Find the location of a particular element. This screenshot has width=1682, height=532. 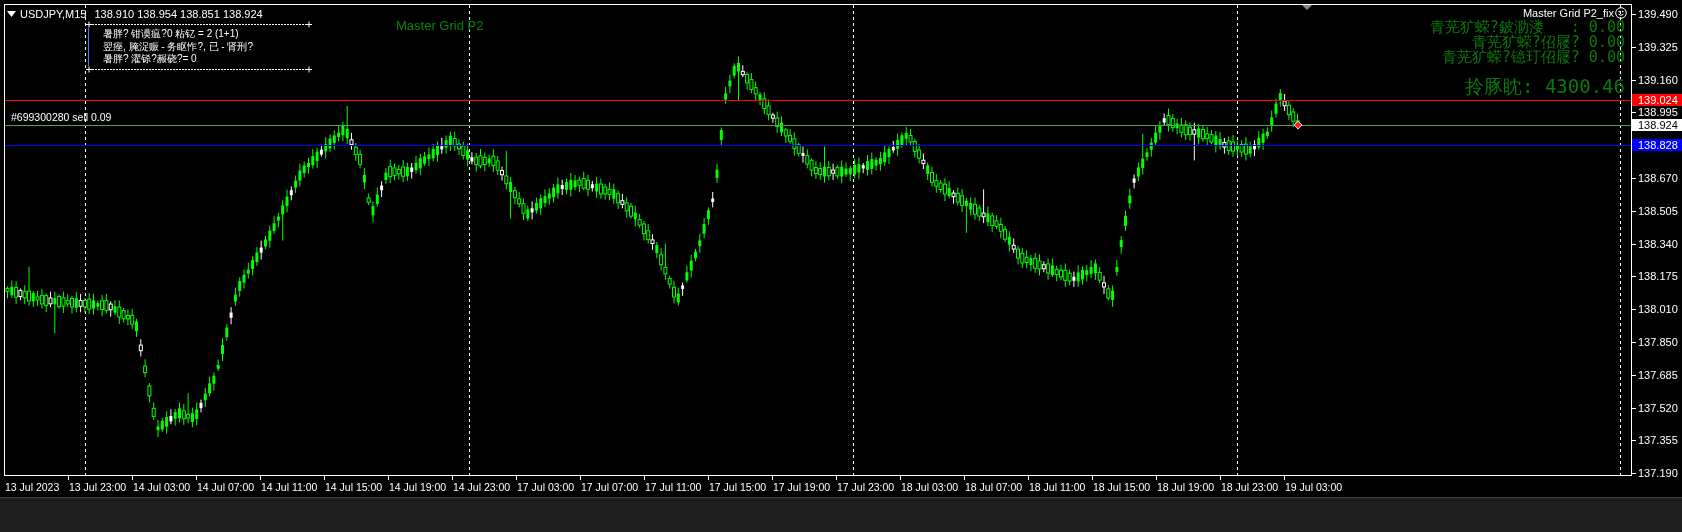

stat-line: 青茪犷蝾?镱玎佋屦? 0.00 is located at coordinates (1533, 57).